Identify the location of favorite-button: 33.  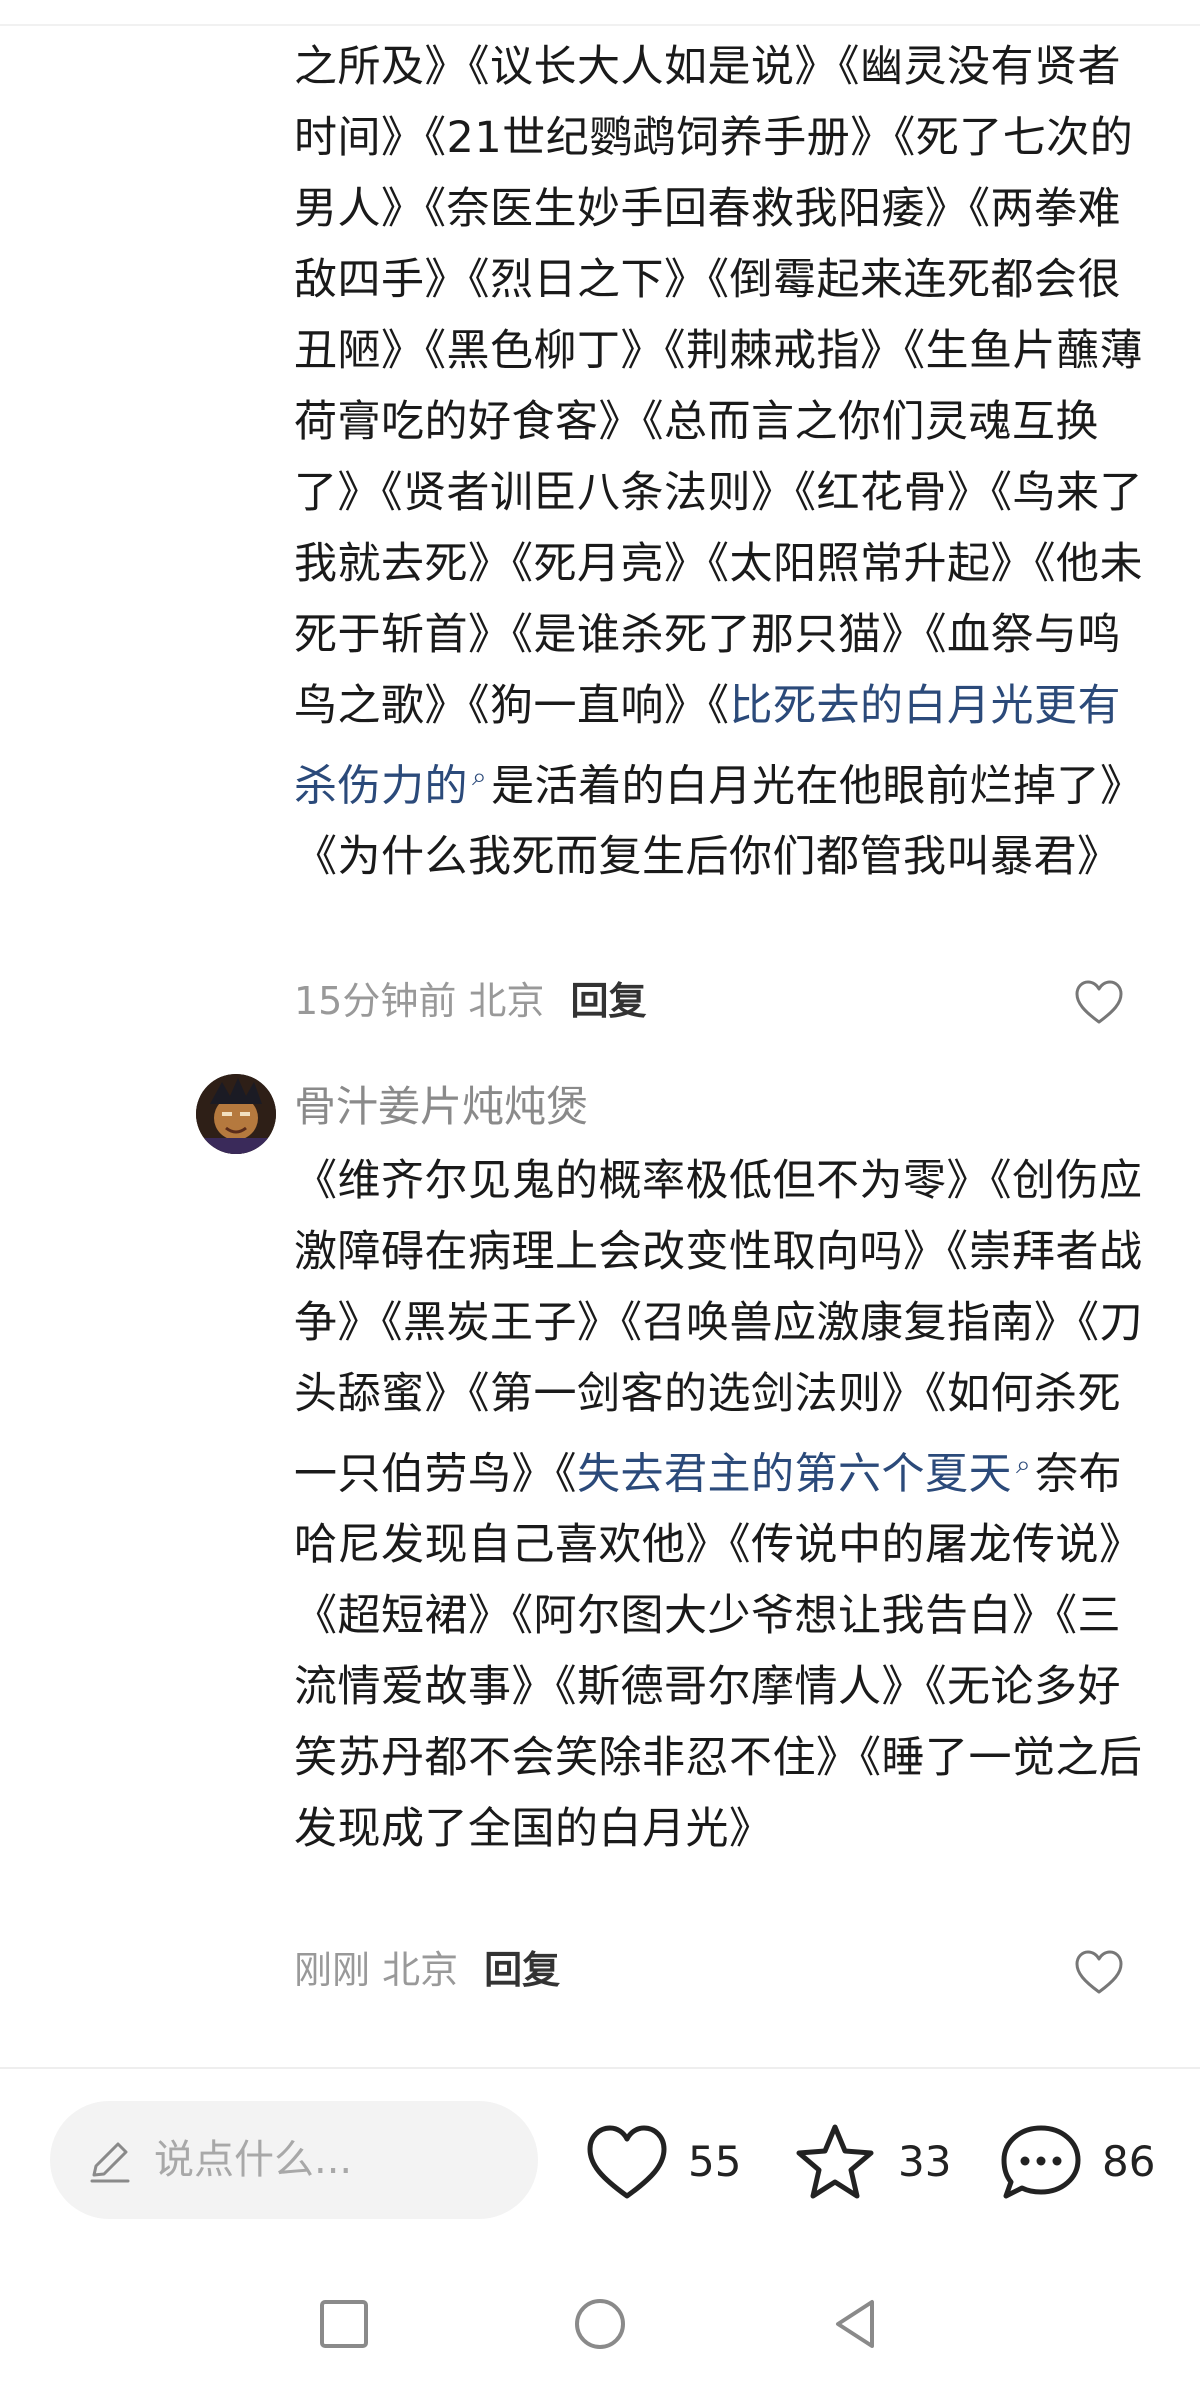
(872, 2162).